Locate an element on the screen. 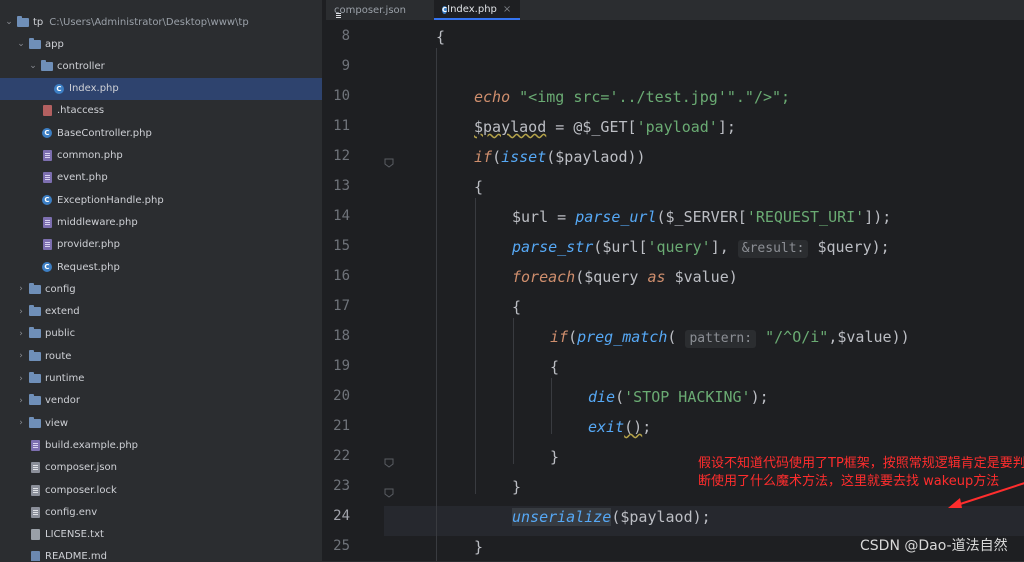 The width and height of the screenshot is (1024, 562). watermark: CSDN @Dao-道法自然 is located at coordinates (934, 546).